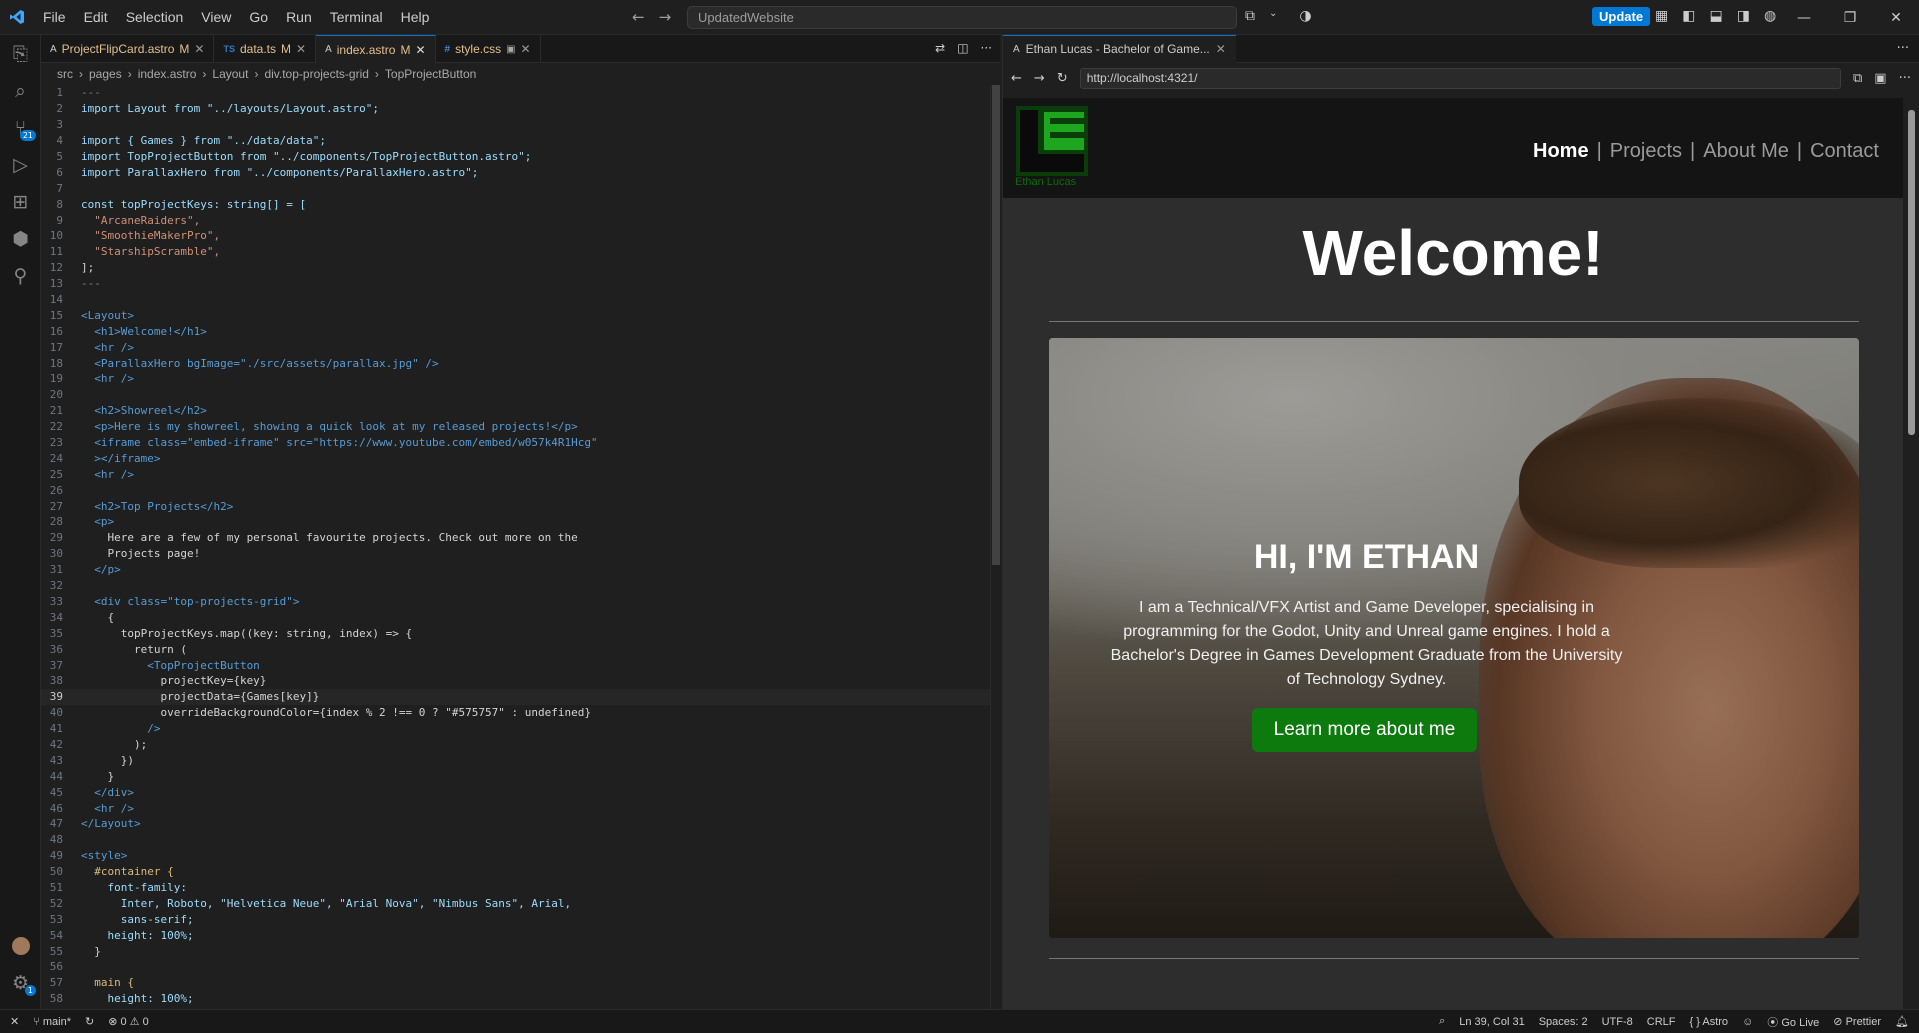 The width and height of the screenshot is (1919, 1033). What do you see at coordinates (516, 93) in the screenshot?
I see `code-line: 1 ---` at bounding box center [516, 93].